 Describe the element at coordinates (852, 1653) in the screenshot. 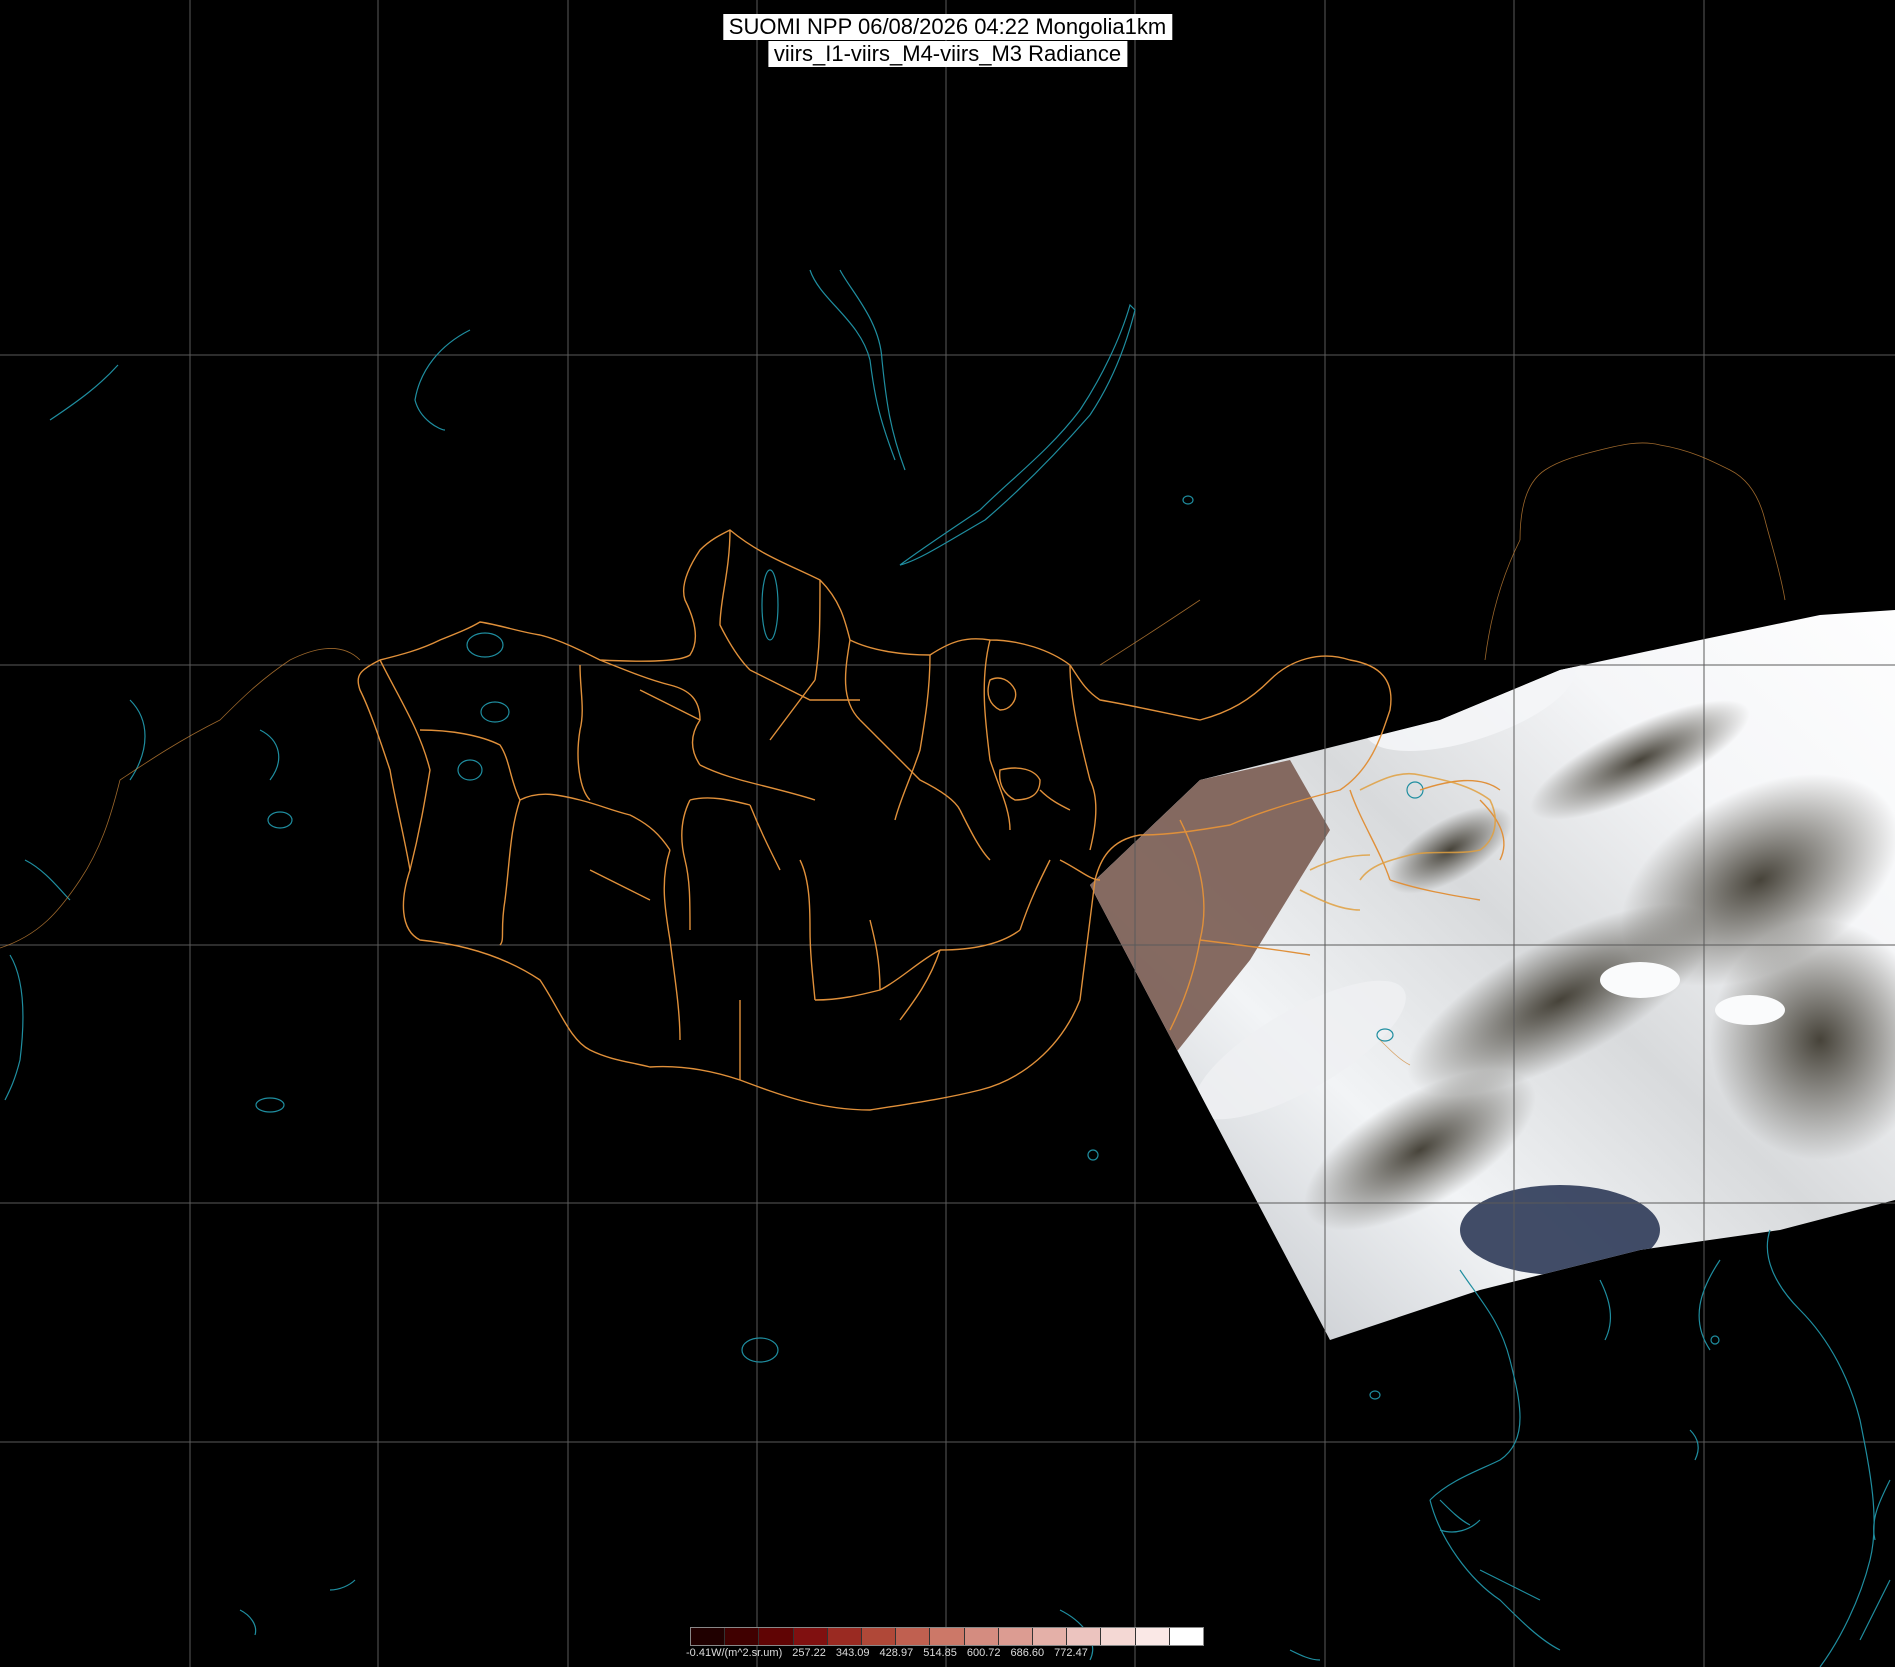

I see `colorbar-tick-label: 343.09` at that location.